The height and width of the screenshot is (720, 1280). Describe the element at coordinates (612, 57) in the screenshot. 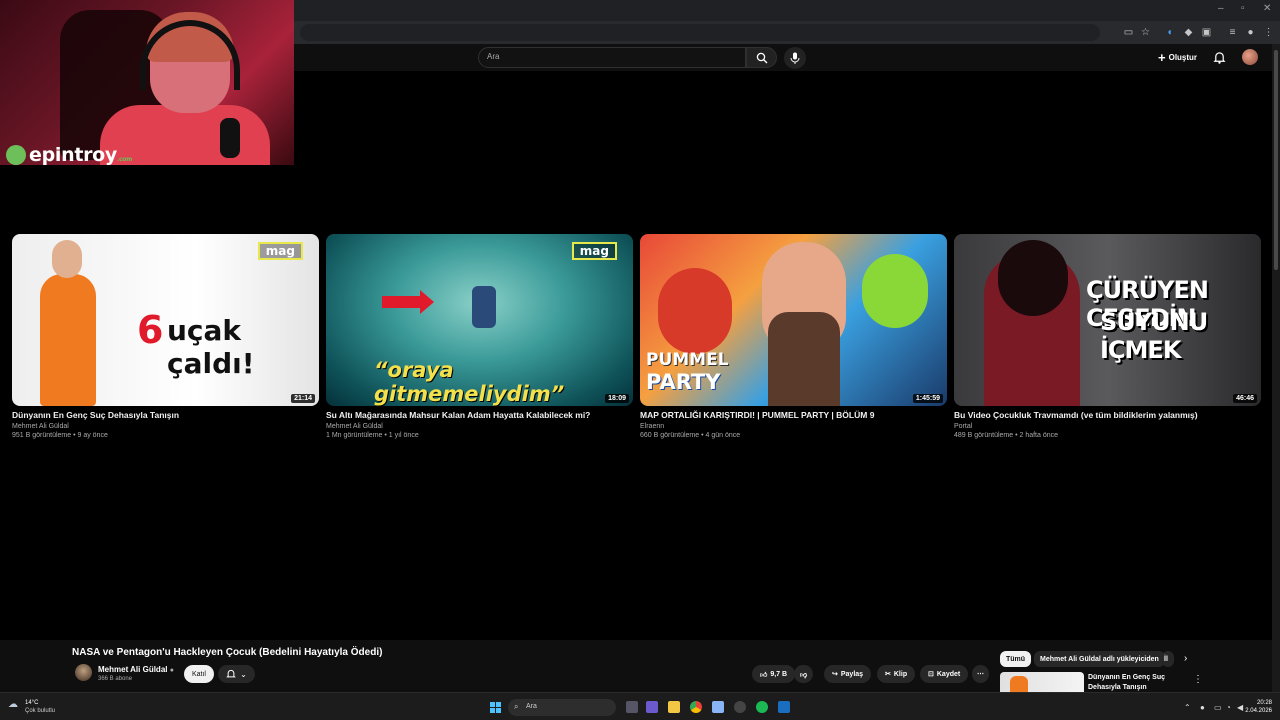

I see `search-input: Ara` at that location.